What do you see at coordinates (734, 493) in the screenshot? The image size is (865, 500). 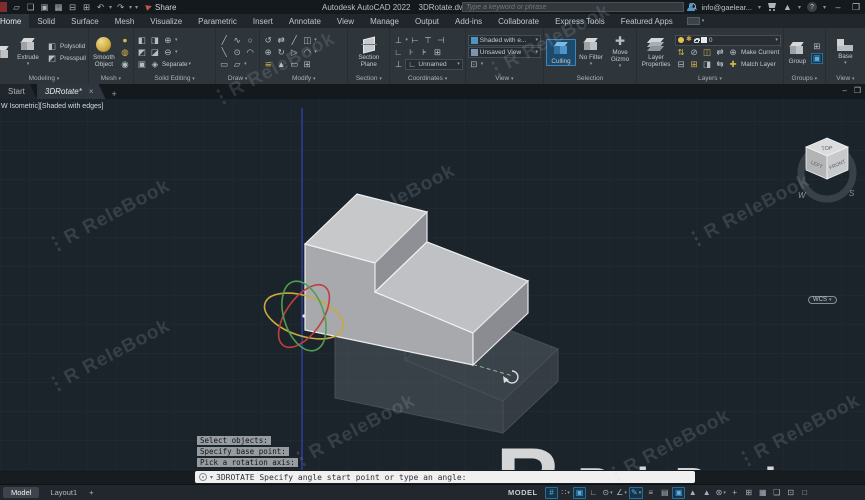 I see `annotation-monitor-icon: +` at bounding box center [734, 493].